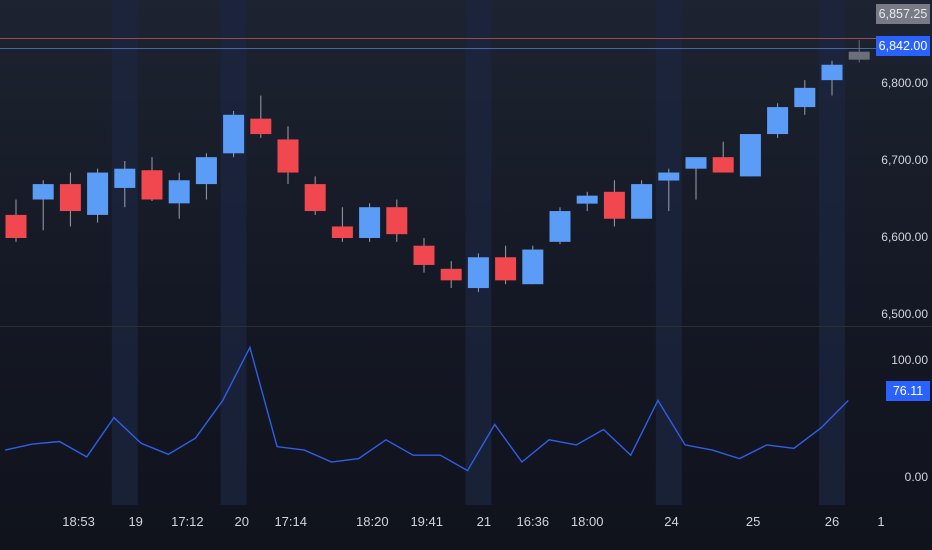  What do you see at coordinates (909, 360) in the screenshot?
I see `indicator-tick-100: 100.00` at bounding box center [909, 360].